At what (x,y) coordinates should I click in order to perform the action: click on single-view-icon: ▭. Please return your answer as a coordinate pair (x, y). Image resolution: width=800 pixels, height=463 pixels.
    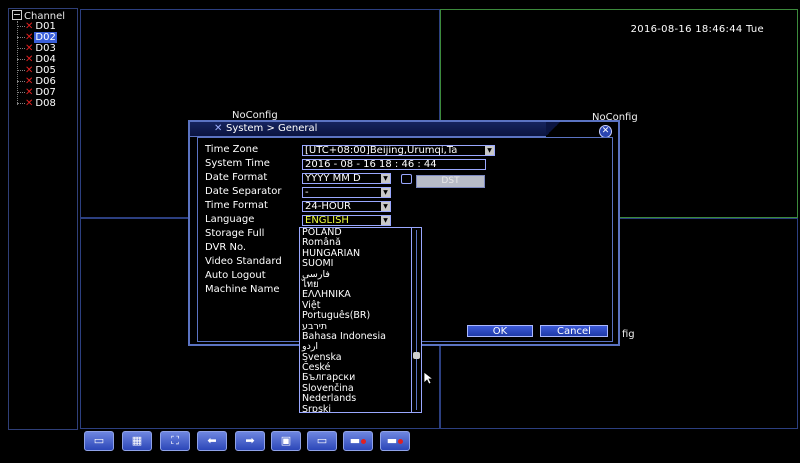
    Looking at the image, I should click on (99, 441).